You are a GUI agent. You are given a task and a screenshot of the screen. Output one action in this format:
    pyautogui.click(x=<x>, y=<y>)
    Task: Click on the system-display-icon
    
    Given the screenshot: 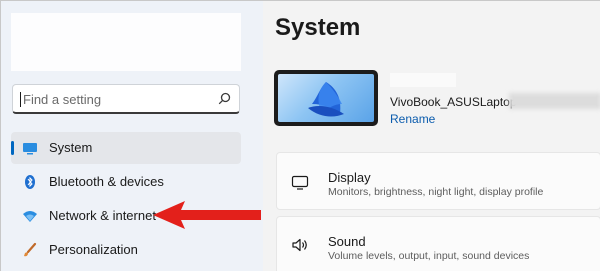 What is the action you would take?
    pyautogui.click(x=30, y=149)
    